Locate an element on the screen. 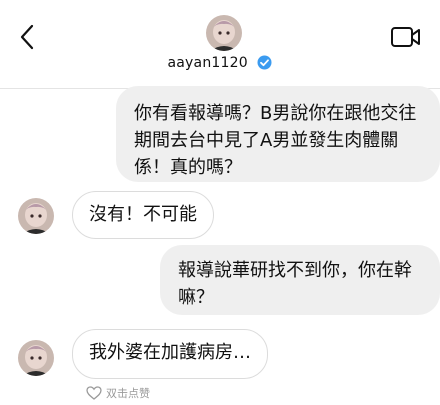 The height and width of the screenshot is (405, 440). back-button is located at coordinates (27, 37).